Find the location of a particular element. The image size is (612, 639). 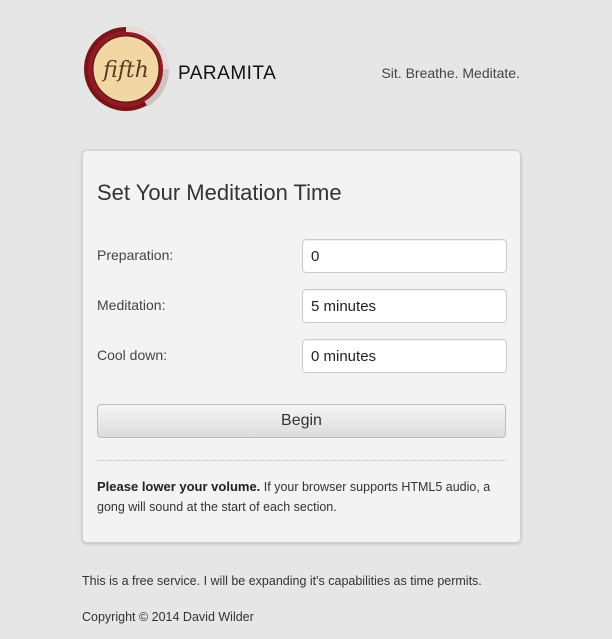

preparation-input is located at coordinates (404, 256).